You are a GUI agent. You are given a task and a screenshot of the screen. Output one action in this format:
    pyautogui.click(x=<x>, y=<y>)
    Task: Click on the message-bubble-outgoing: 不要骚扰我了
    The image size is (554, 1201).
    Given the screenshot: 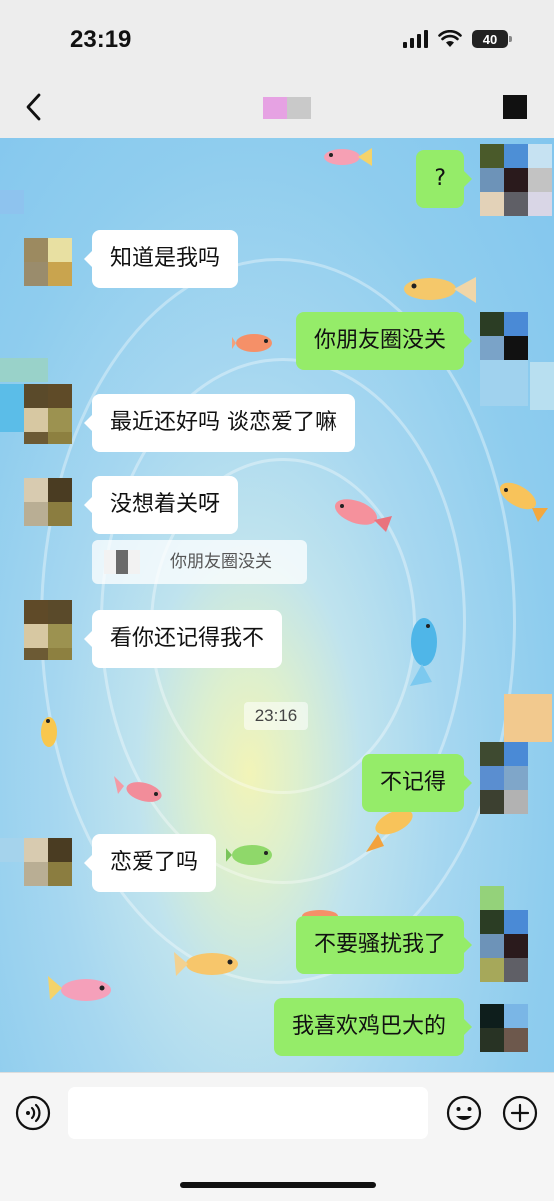 What is the action you would take?
    pyautogui.click(x=384, y=945)
    